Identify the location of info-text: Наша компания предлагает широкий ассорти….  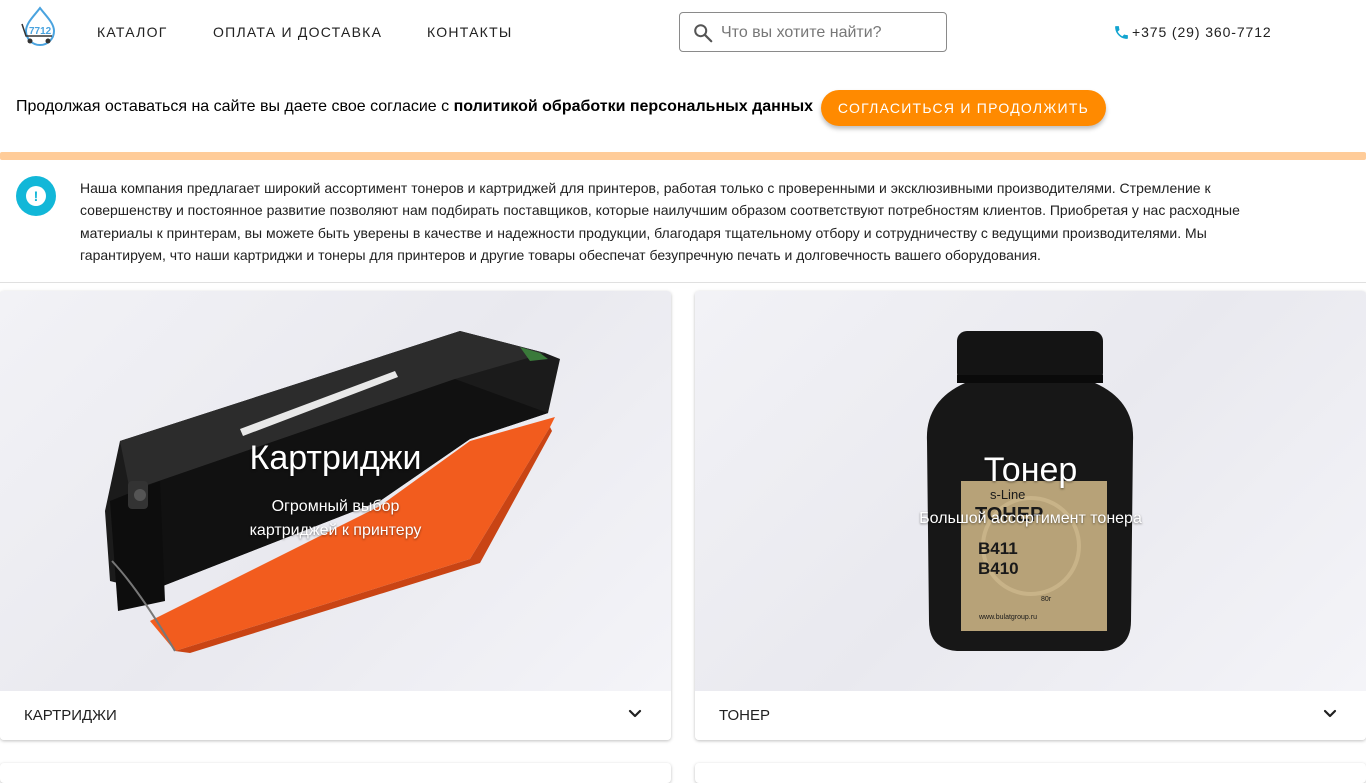
(660, 221).